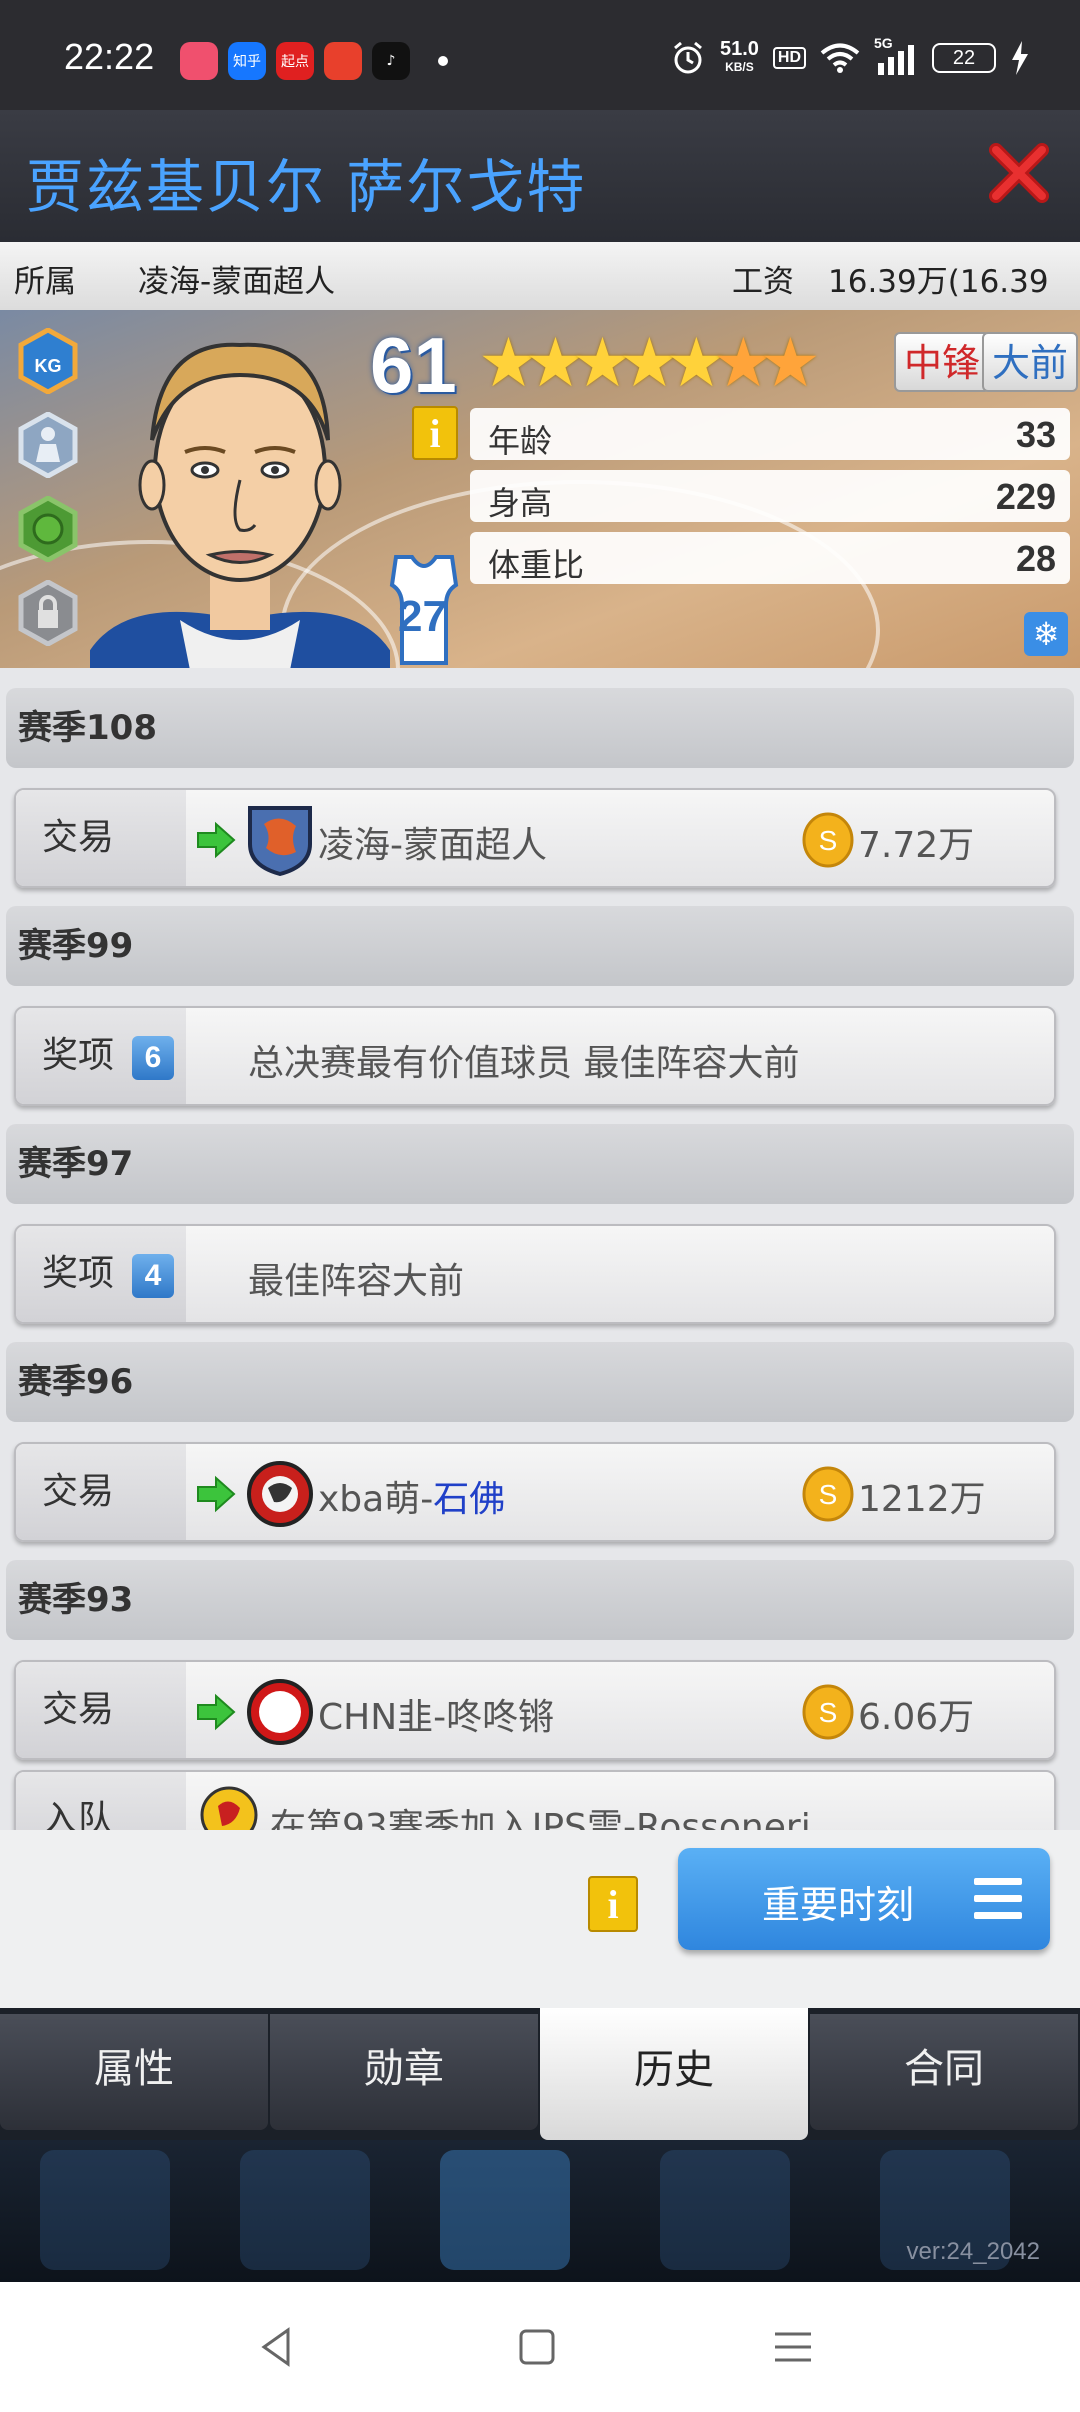 This screenshot has height=2412, width=1080. I want to click on history-entry-trade: 交易 CHN韭-咚咚锵 S 6.06万, so click(535, 1710).